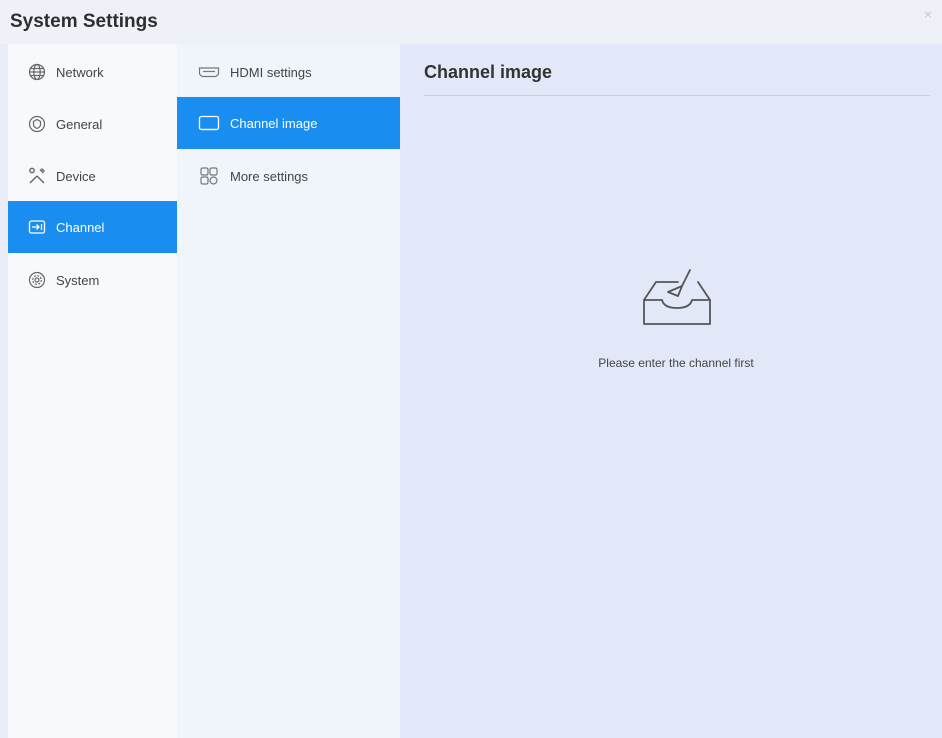  I want to click on subnav-item-label: HDMI settings, so click(271, 72).